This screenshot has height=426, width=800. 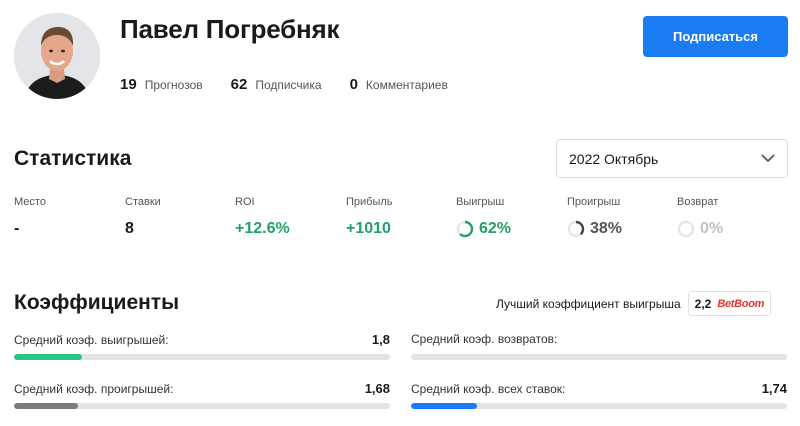 What do you see at coordinates (30, 217) in the screenshot?
I see `stat-place: Место -` at bounding box center [30, 217].